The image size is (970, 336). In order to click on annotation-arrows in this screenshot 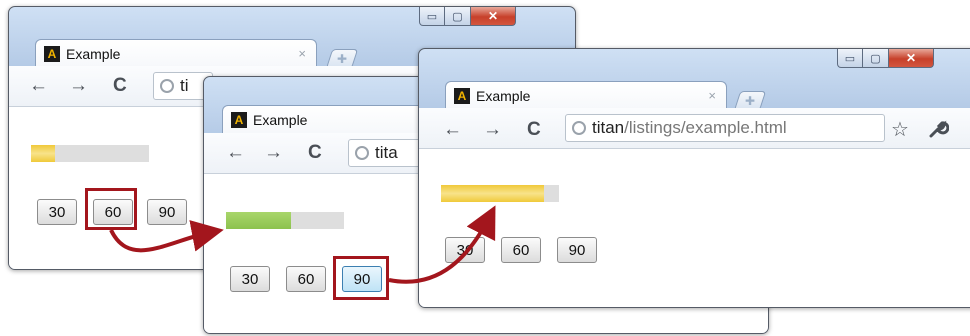, I will do `click(302, 244)`.